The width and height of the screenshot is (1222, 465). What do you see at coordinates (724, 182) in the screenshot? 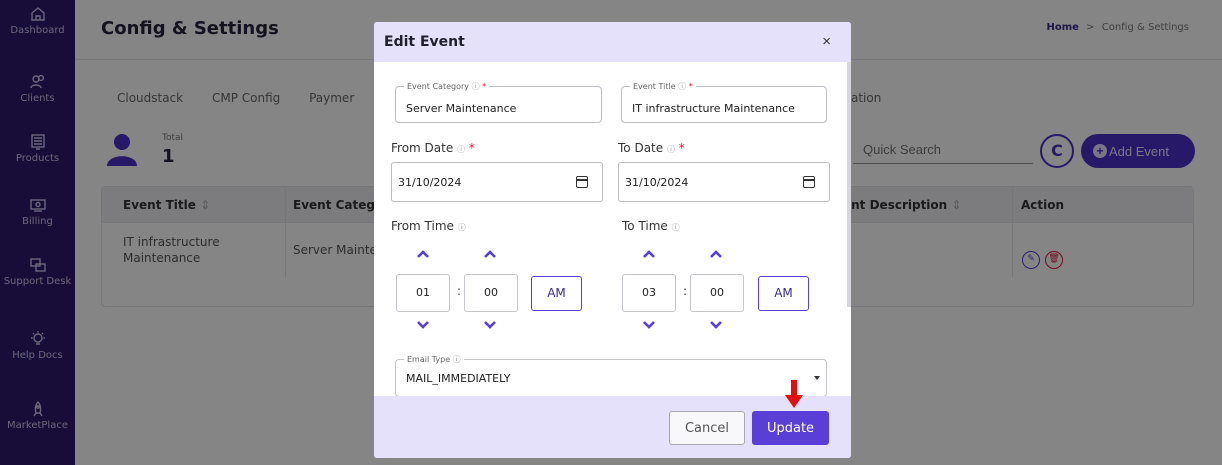
I see `to-date-field: 31/10/2024` at bounding box center [724, 182].